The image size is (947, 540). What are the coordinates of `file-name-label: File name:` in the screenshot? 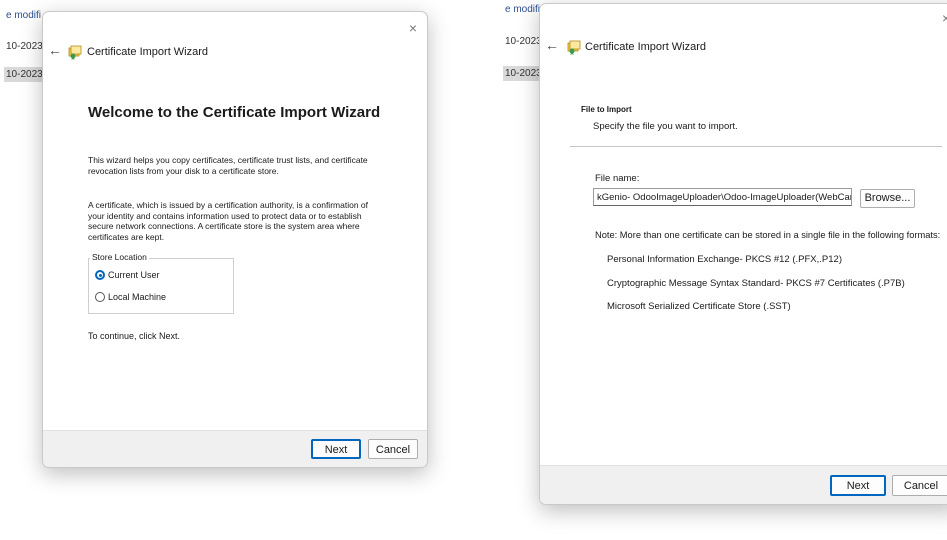 It's located at (617, 178).